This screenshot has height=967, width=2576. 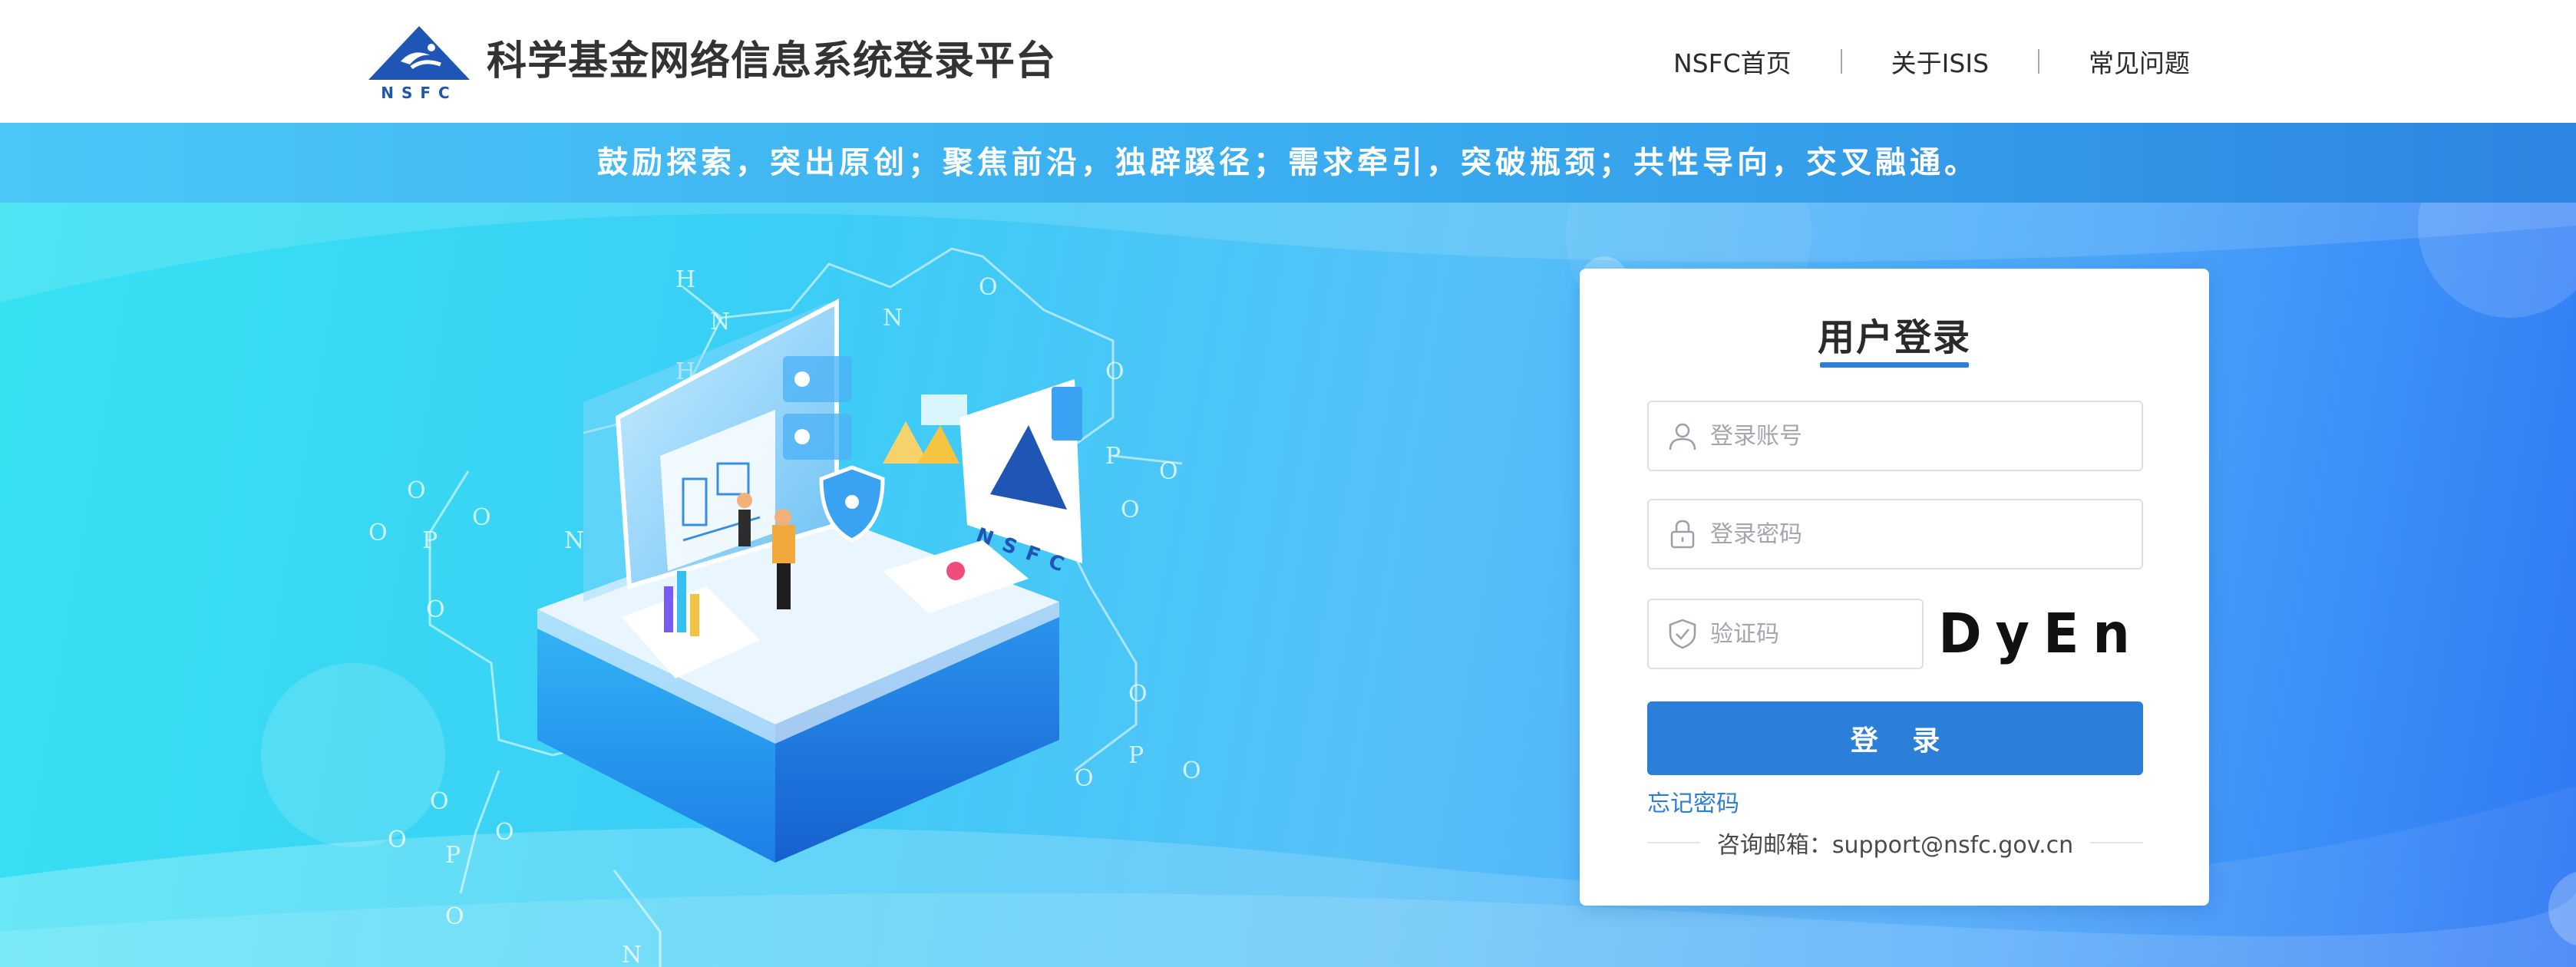 What do you see at coordinates (2117, 842) in the screenshot?
I see `divider-right` at bounding box center [2117, 842].